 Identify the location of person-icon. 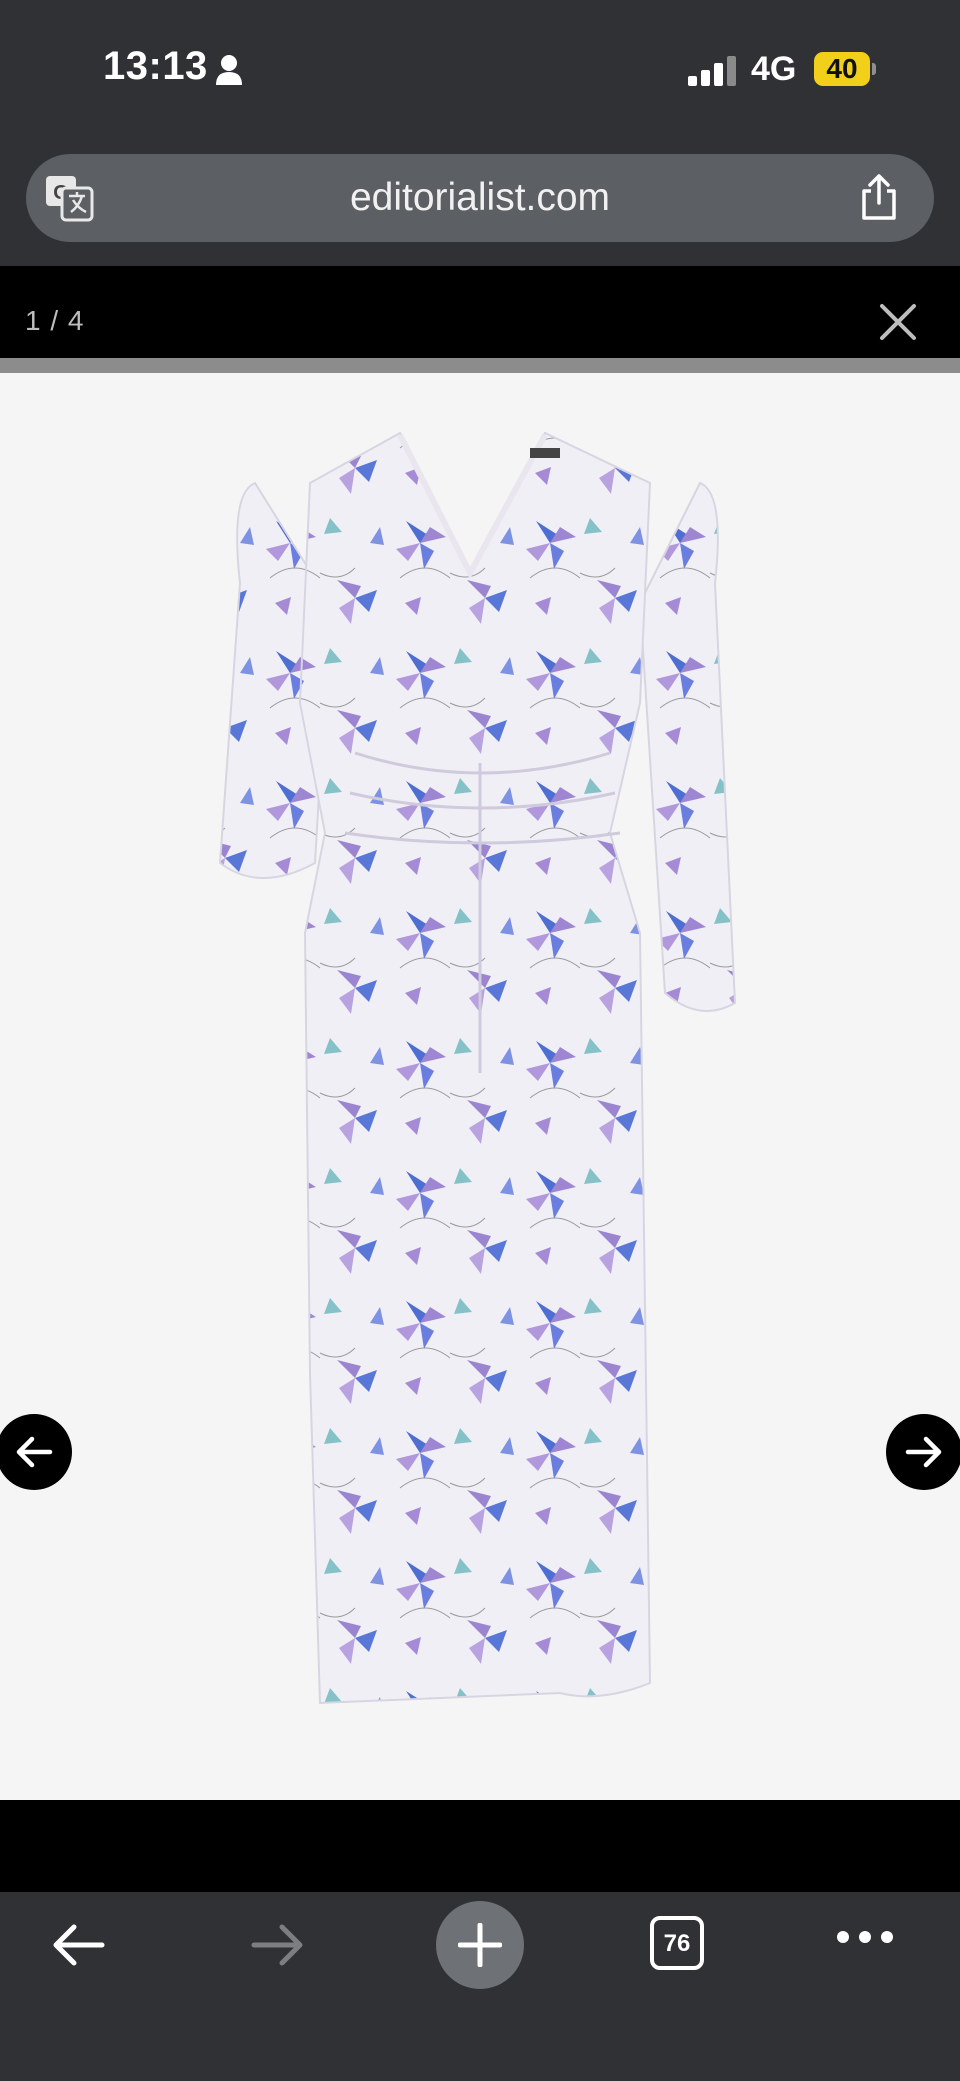
(229, 70).